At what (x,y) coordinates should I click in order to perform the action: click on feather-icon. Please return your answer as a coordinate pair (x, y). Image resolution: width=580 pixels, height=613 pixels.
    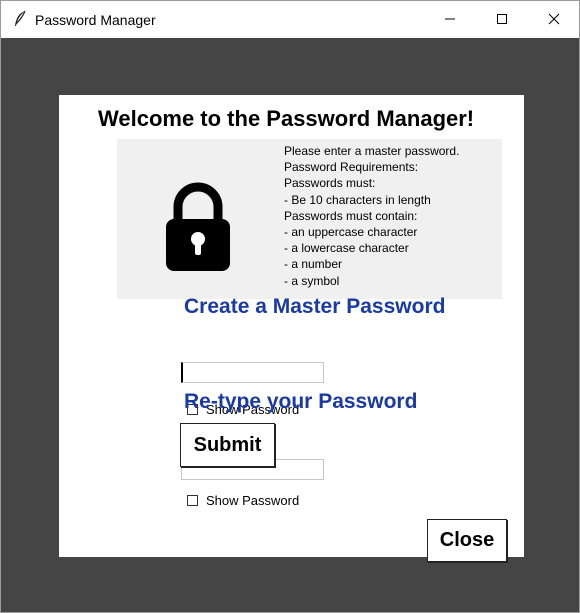
    Looking at the image, I should click on (20, 19).